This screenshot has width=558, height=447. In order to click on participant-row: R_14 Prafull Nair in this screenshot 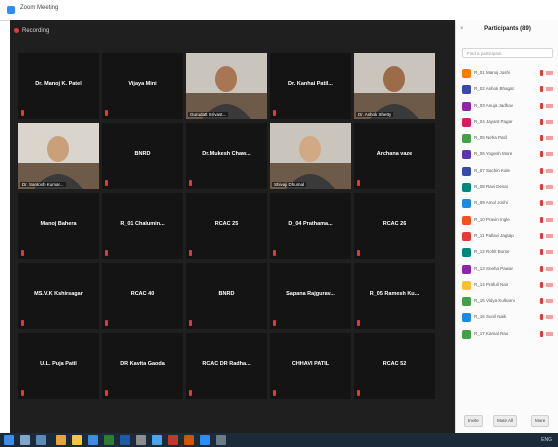, I will do `click(507, 286)`.